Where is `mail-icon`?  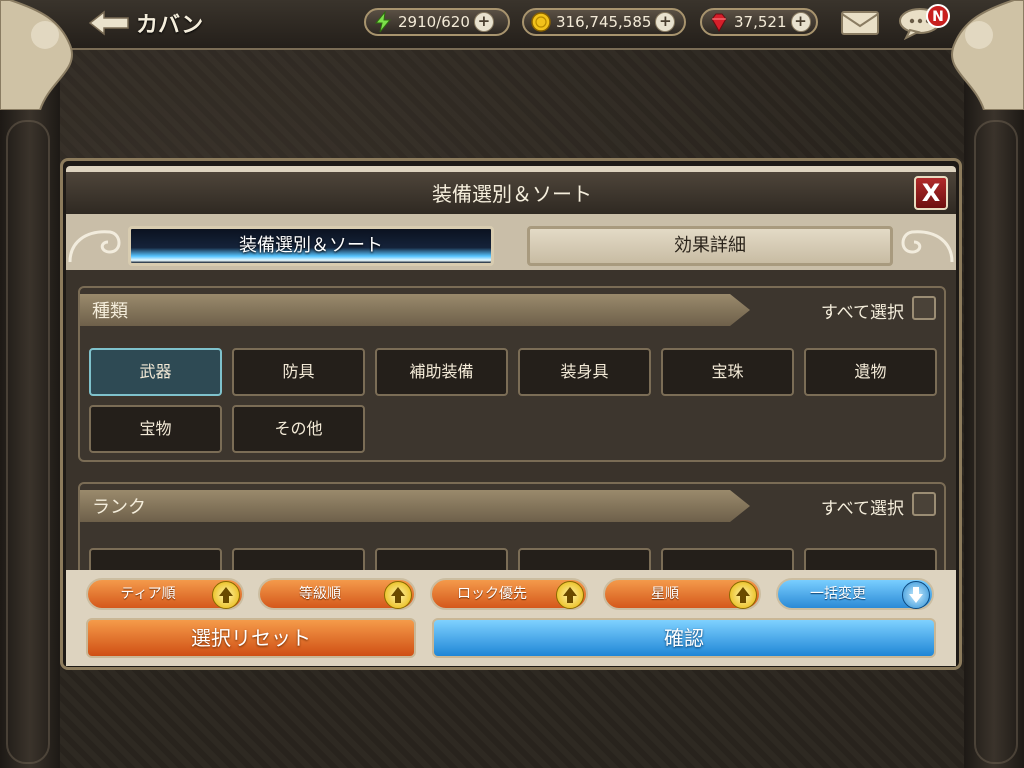 mail-icon is located at coordinates (860, 23).